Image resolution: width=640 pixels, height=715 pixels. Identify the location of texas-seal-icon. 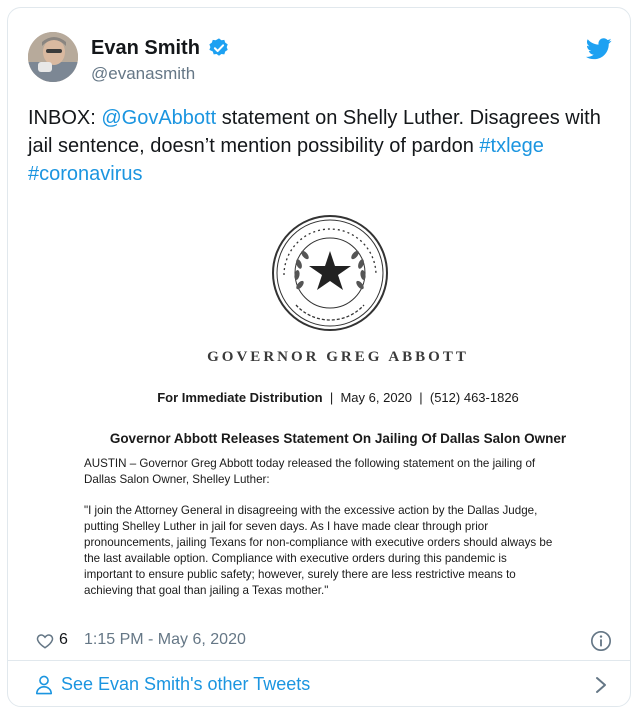
(330, 273).